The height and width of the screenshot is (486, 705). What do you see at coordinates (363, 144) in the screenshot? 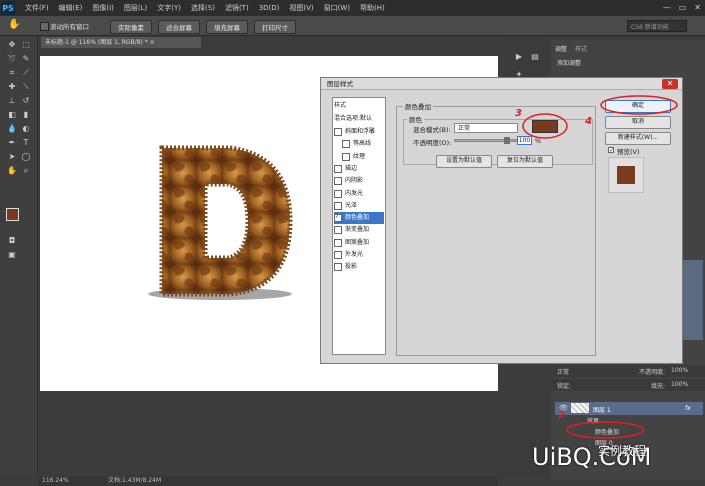
I see `style-item: 等高线` at bounding box center [363, 144].